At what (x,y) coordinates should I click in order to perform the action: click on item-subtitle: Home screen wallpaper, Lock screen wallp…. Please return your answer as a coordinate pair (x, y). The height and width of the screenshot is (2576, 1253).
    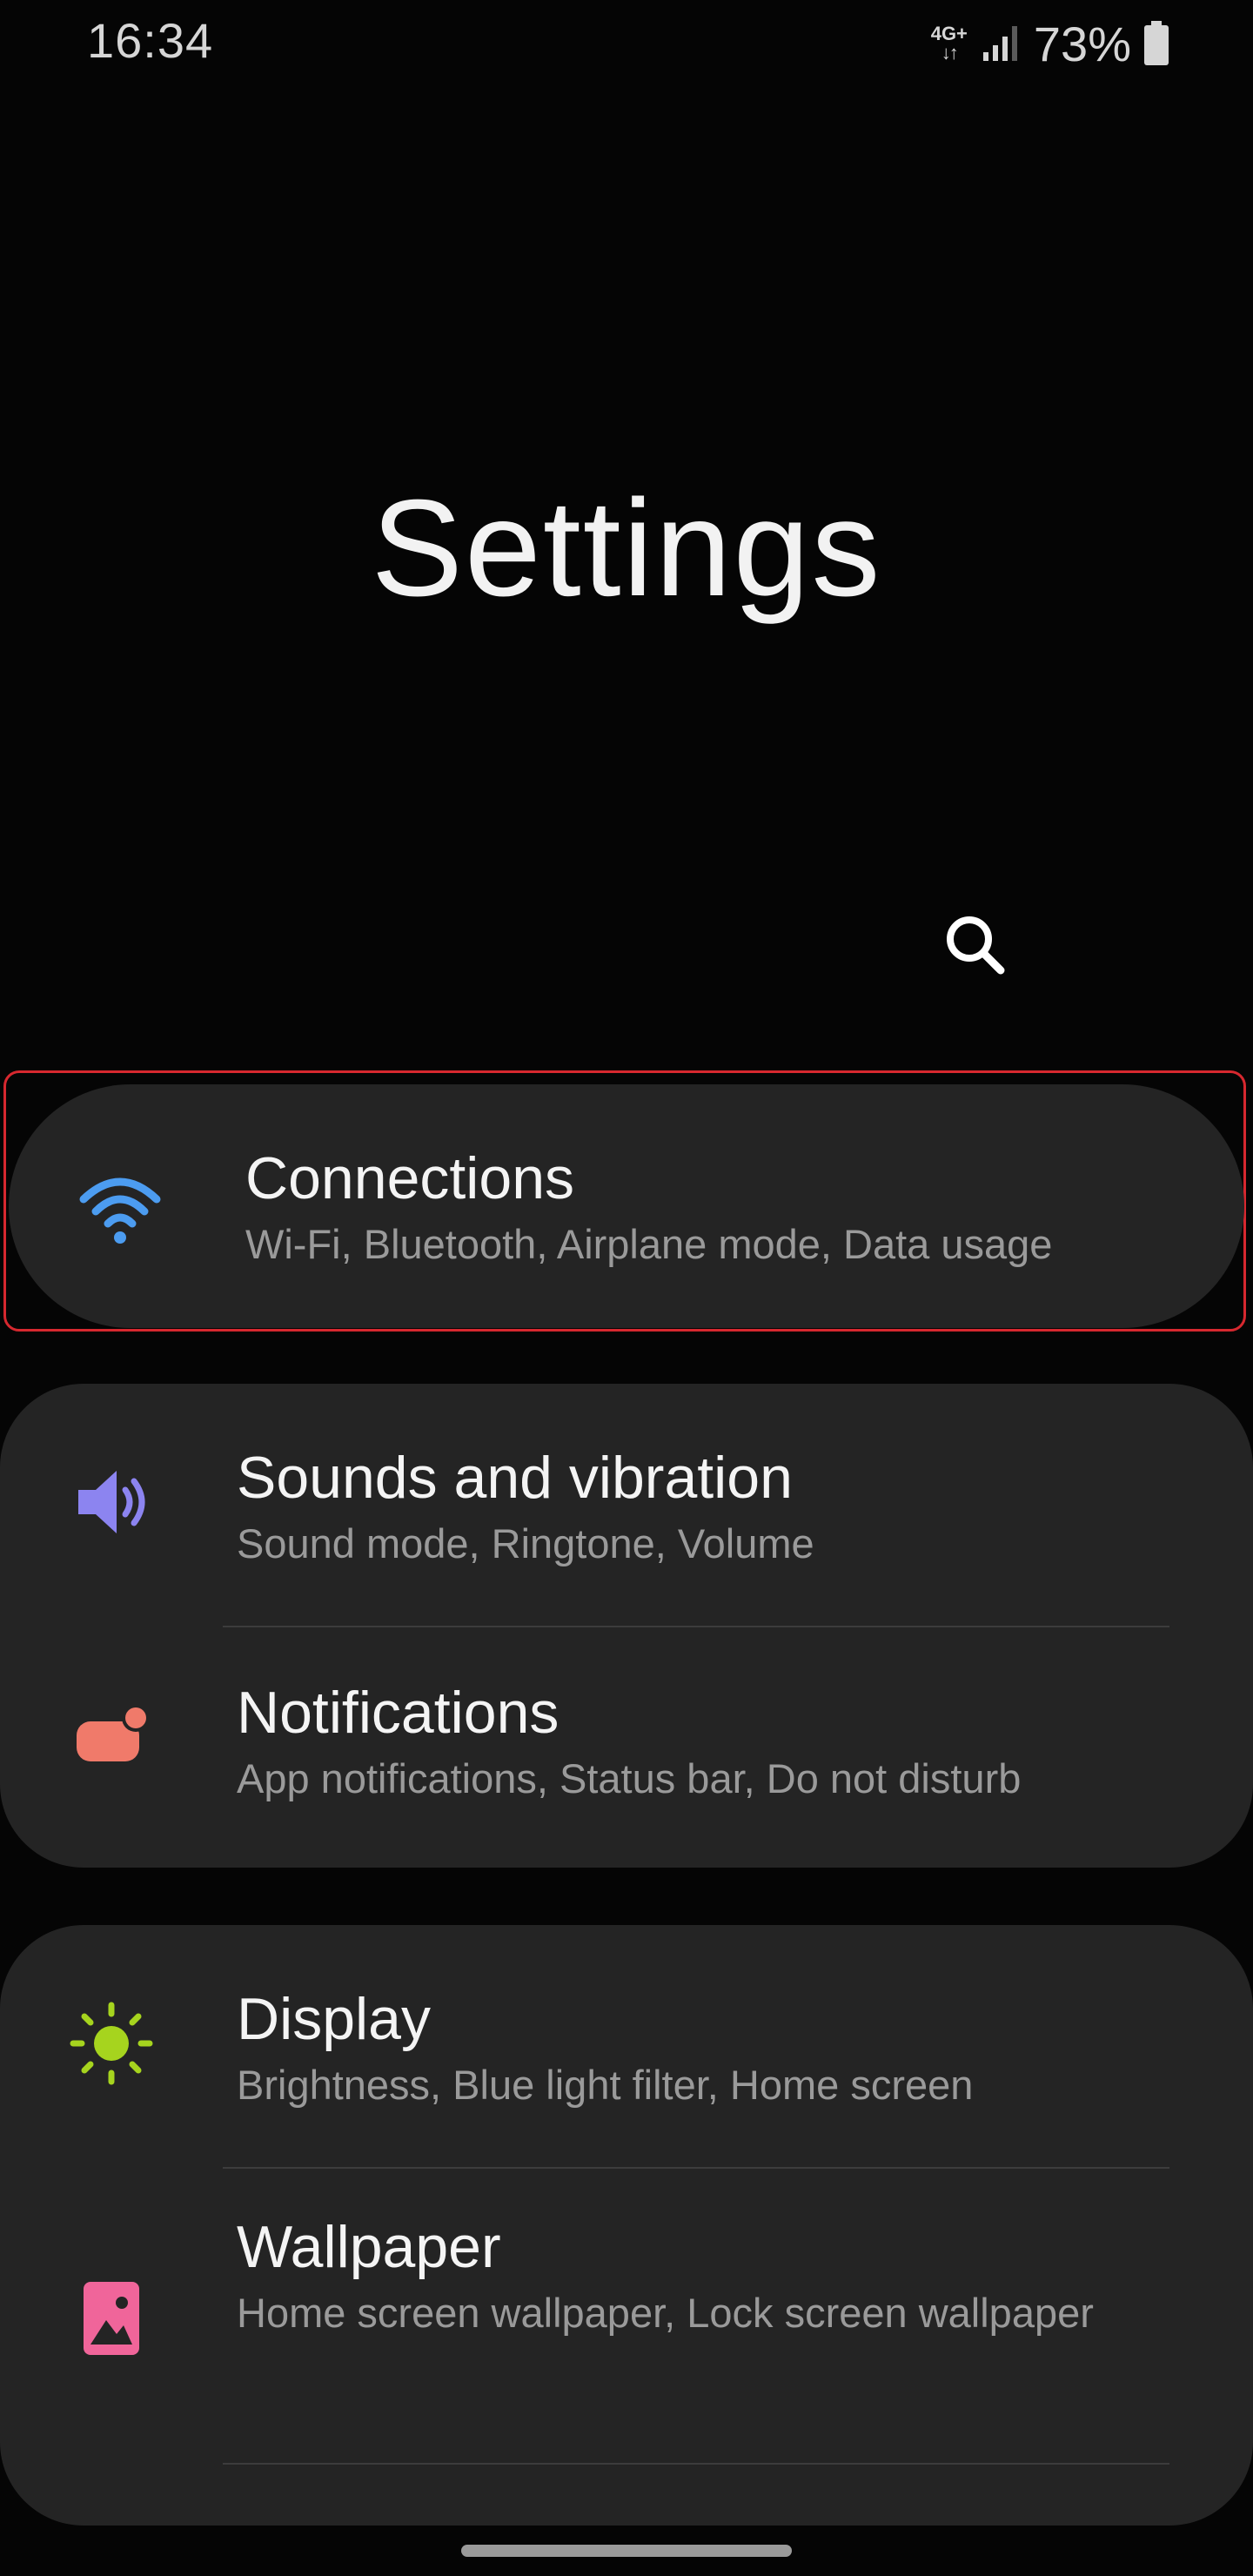
    Looking at the image, I should click on (665, 2313).